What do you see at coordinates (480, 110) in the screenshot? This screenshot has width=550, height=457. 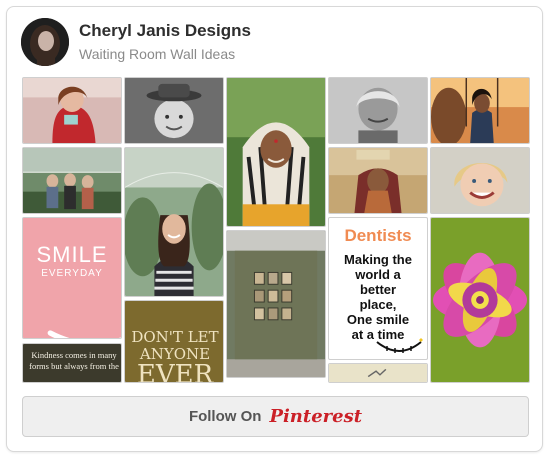 I see `pin-image-woman-swing` at bounding box center [480, 110].